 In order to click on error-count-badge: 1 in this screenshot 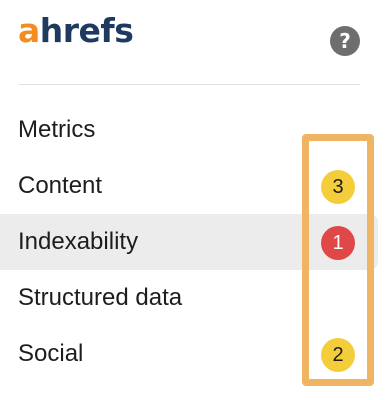, I will do `click(338, 243)`.